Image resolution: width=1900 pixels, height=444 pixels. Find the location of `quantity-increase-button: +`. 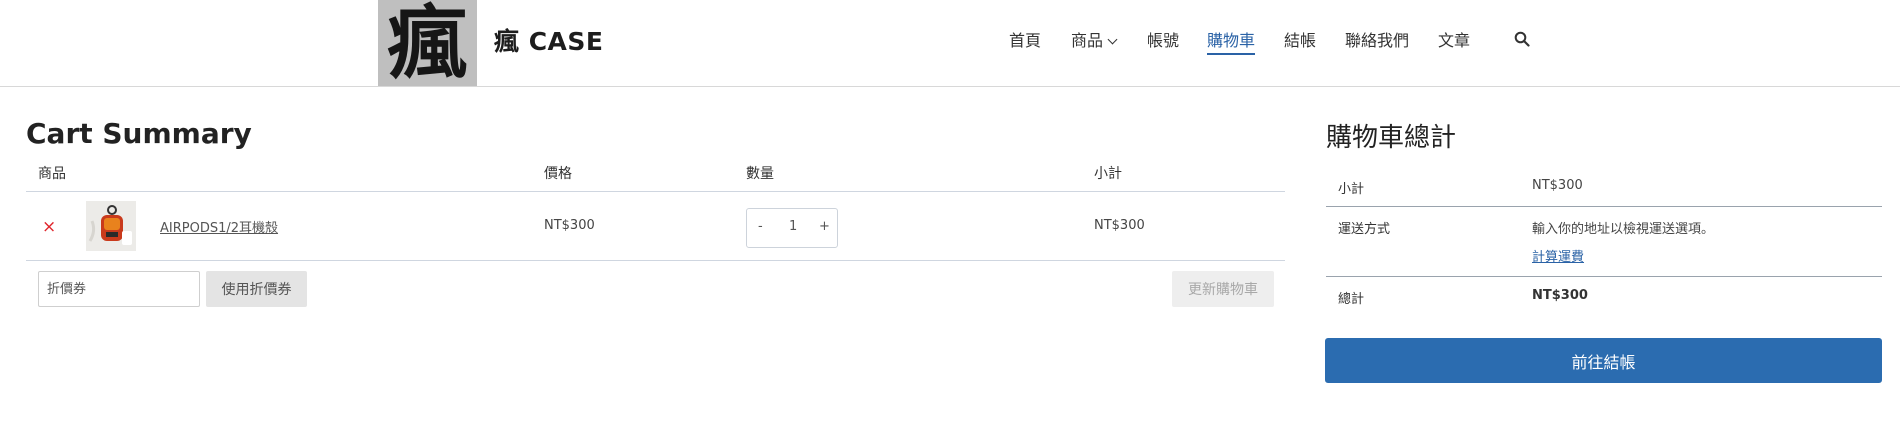

quantity-increase-button: + is located at coordinates (824, 226).